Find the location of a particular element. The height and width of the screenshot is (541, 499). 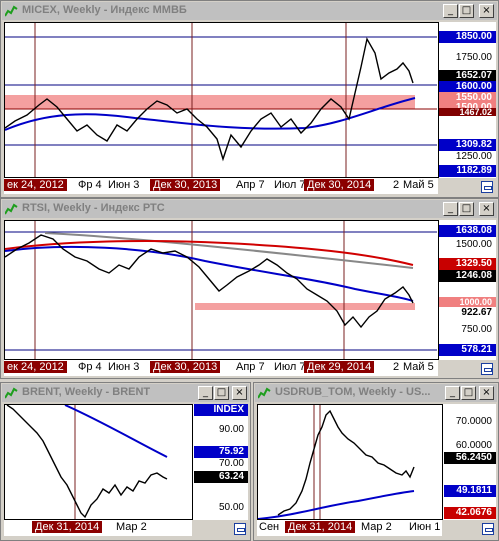

brent-price-scale: INDEX 90.00 75.92 70.00 63.24 50.00 is located at coordinates (220, 462).